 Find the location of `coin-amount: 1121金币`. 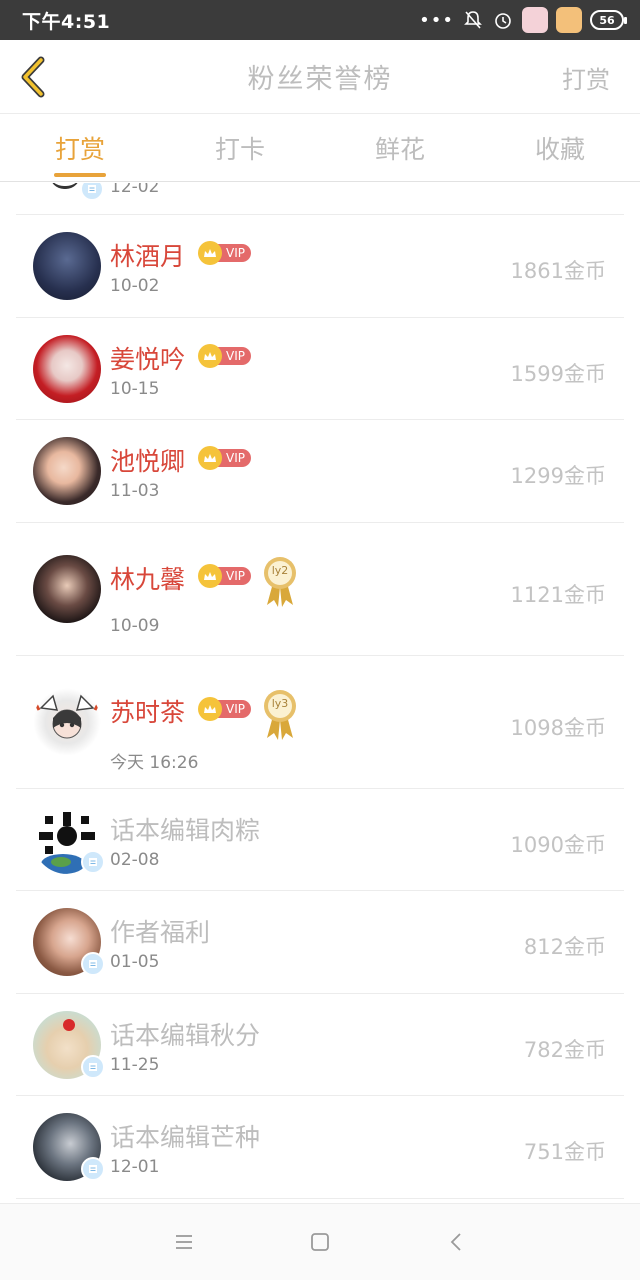

coin-amount: 1121金币 is located at coordinates (558, 594).